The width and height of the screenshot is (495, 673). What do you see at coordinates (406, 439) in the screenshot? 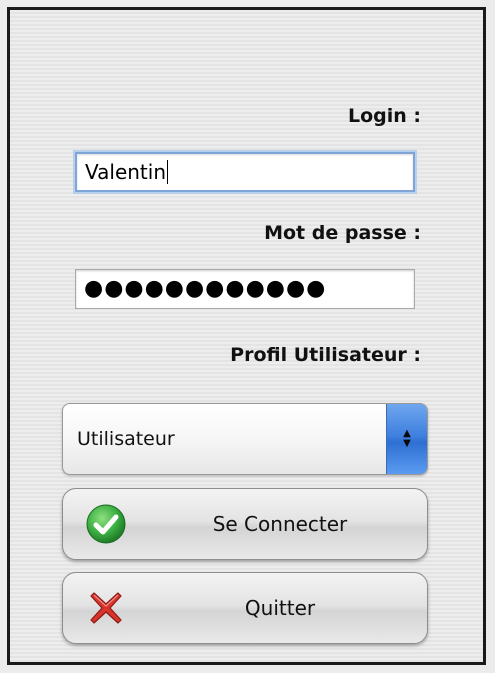
I see `updown-arrows-icon: ▲ ▼` at bounding box center [406, 439].